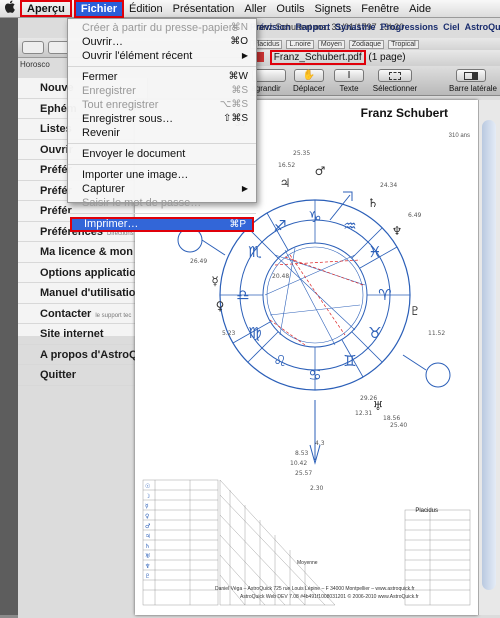  Describe the element at coordinates (420, 9) in the screenshot. I see `menu-aide: Aide` at that location.